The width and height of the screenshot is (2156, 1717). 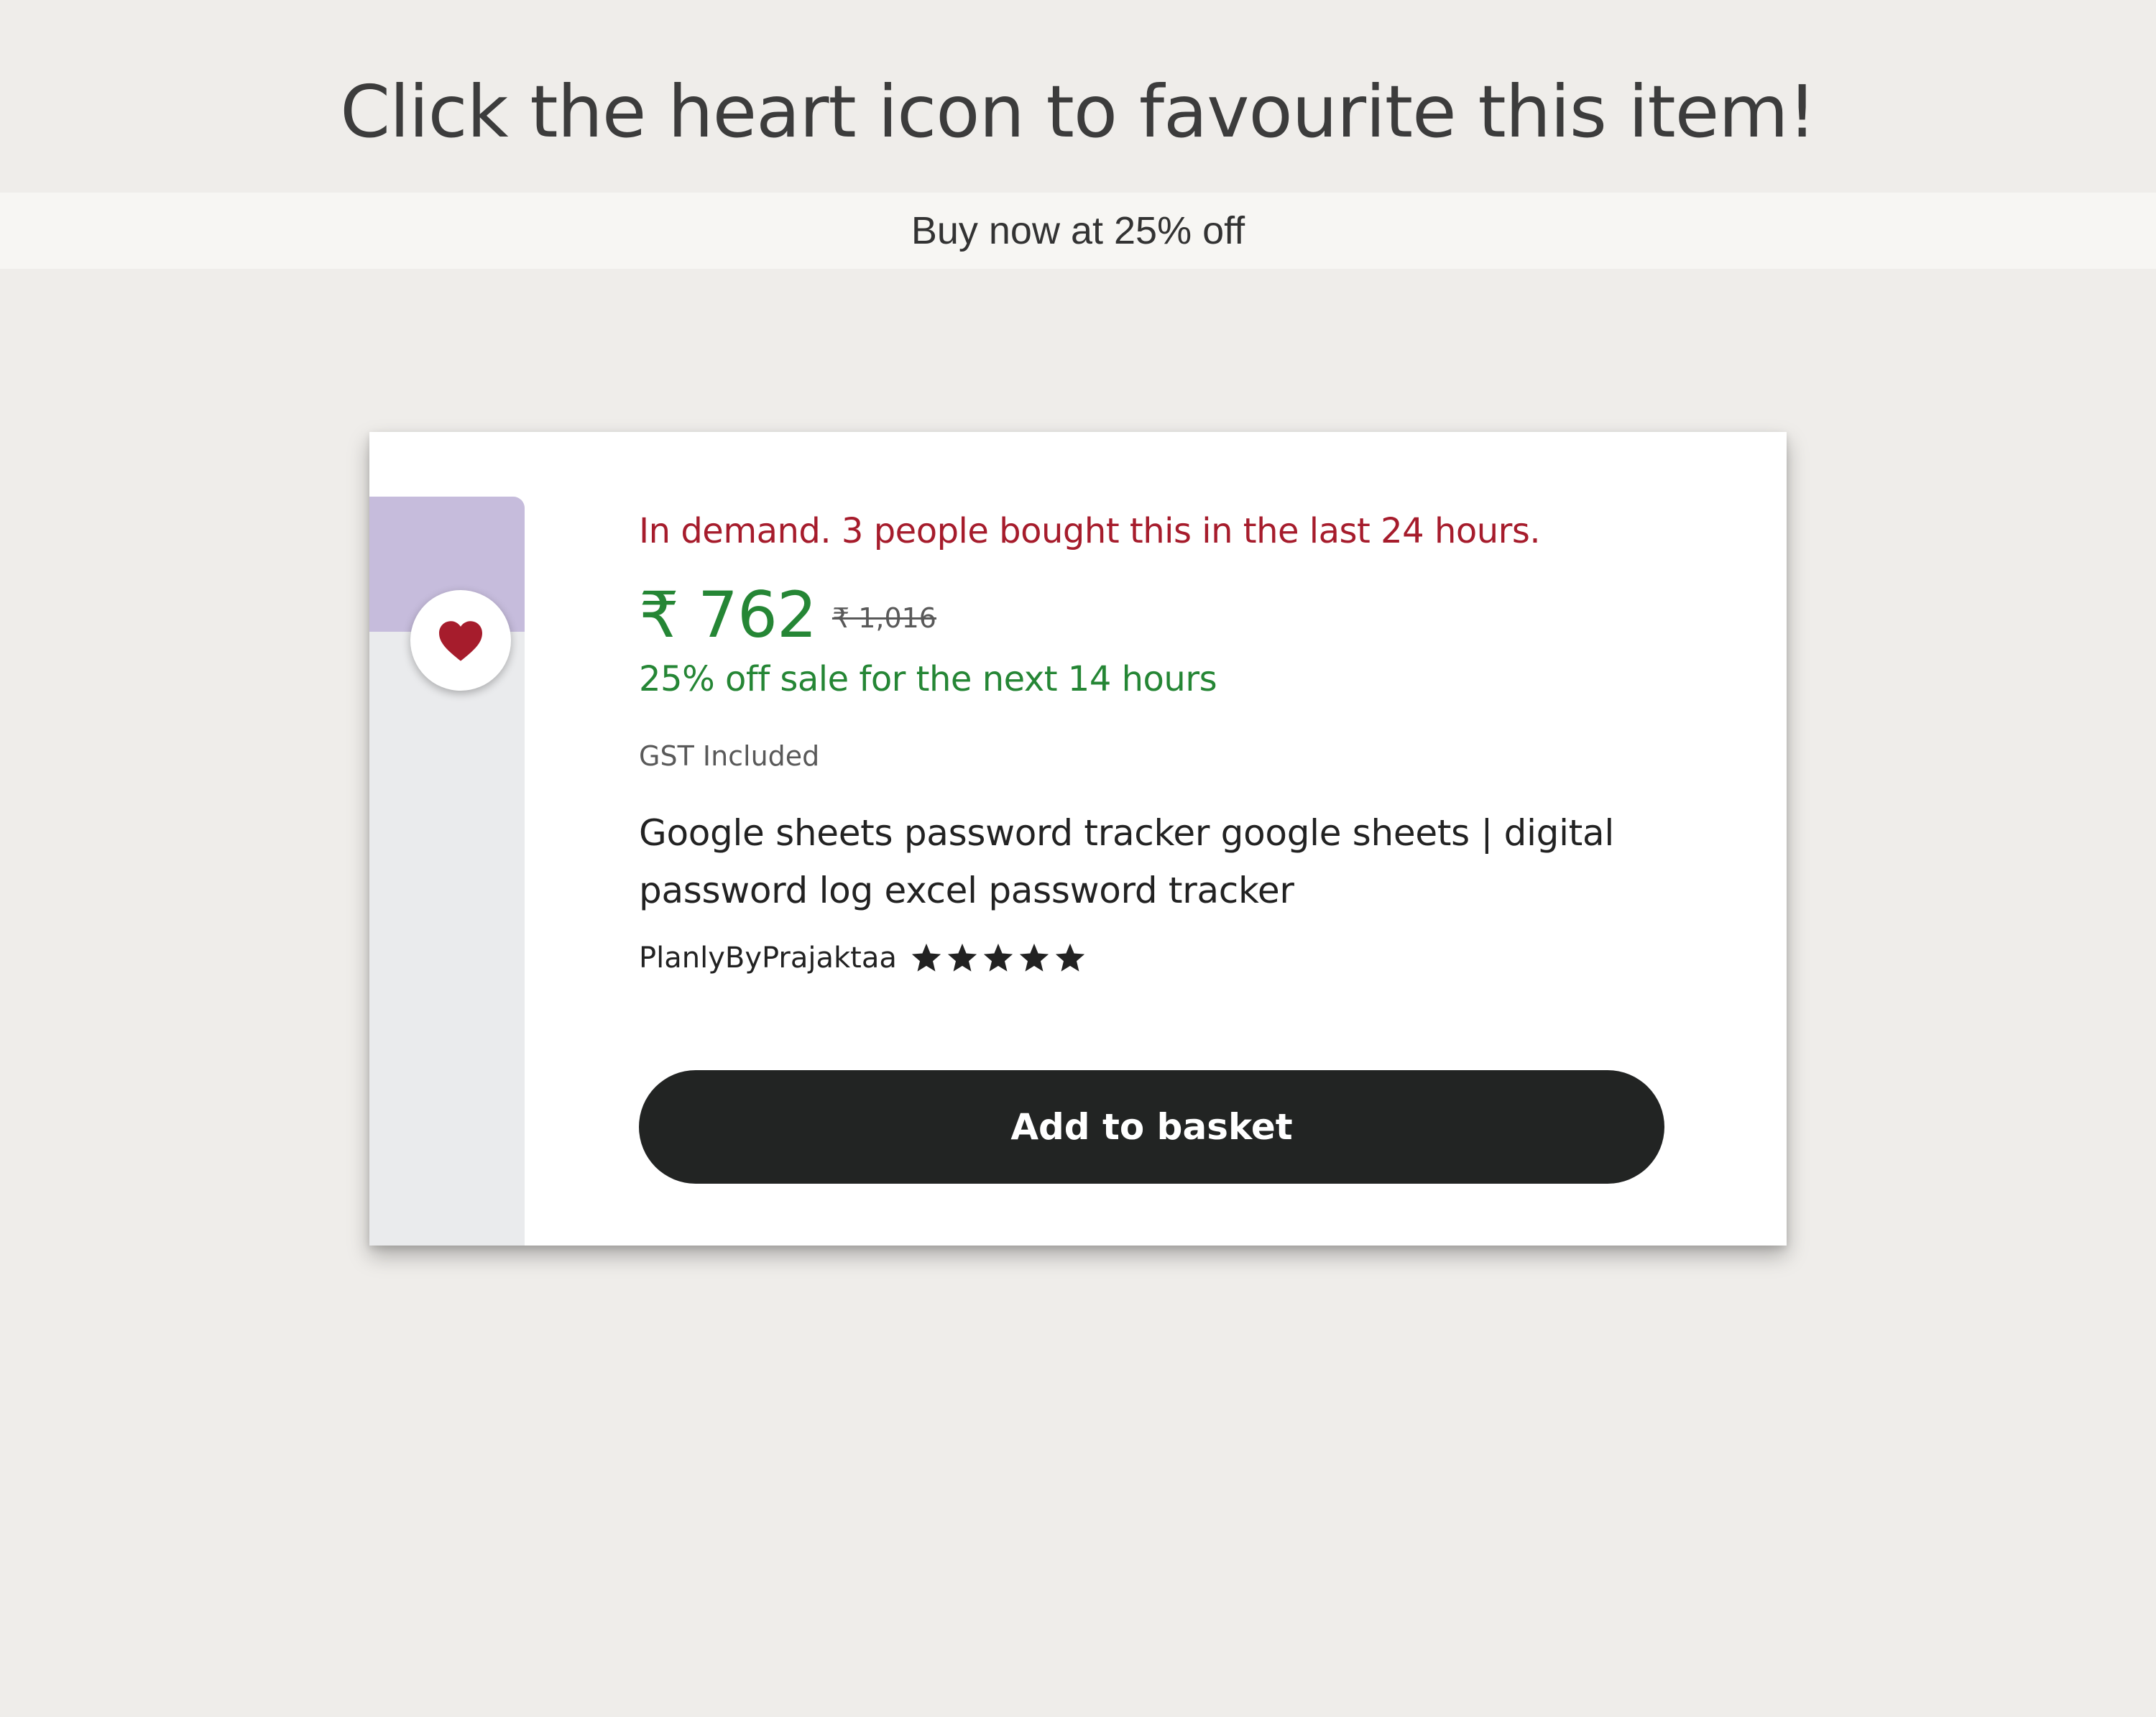 I want to click on price-row: ₹ 762 ₹ 1,016, so click(x=788, y=615).